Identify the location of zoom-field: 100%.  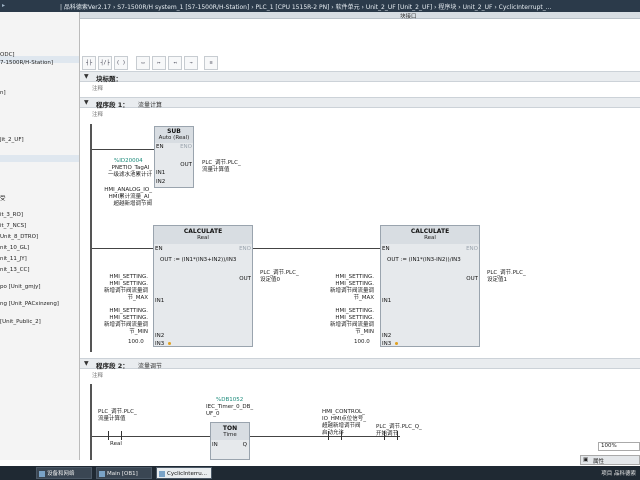
(619, 446).